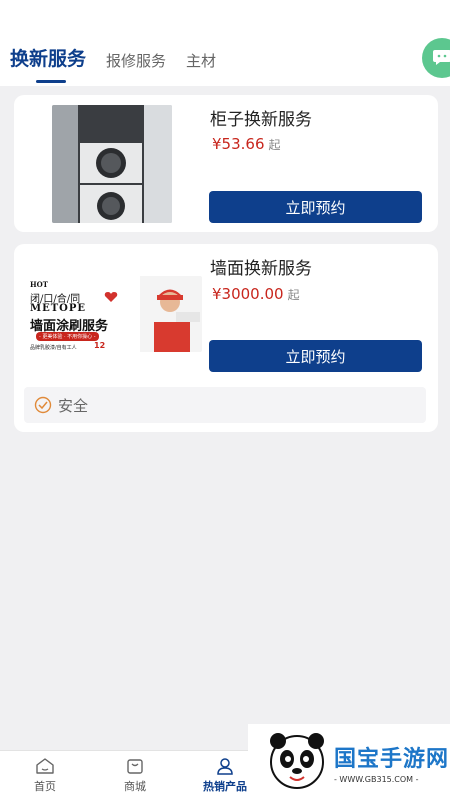 Image resolution: width=450 pixels, height=800 pixels. I want to click on tab-renewal-service: 换新服务, so click(48, 63).